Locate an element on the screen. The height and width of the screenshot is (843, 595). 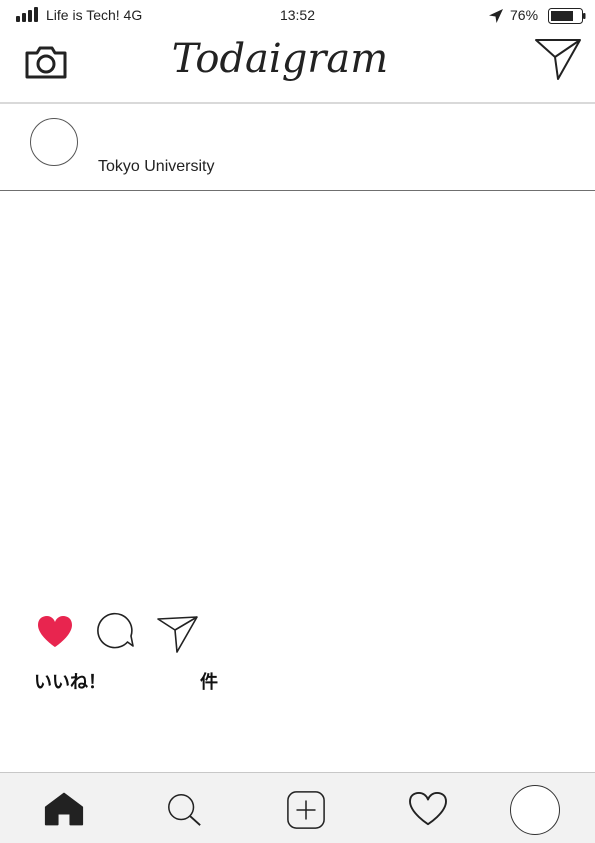
profile-avatar is located at coordinates (535, 810).